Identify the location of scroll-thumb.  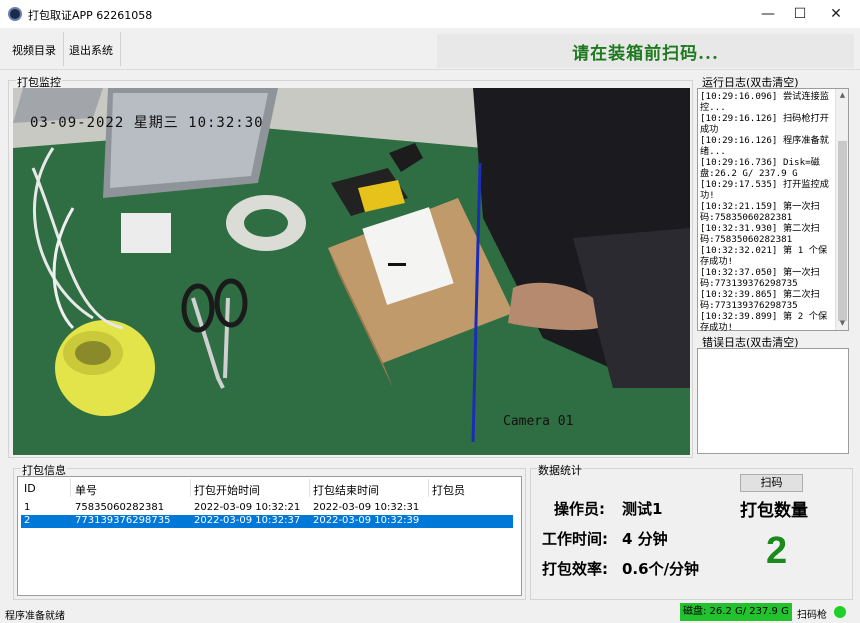
(842, 231).